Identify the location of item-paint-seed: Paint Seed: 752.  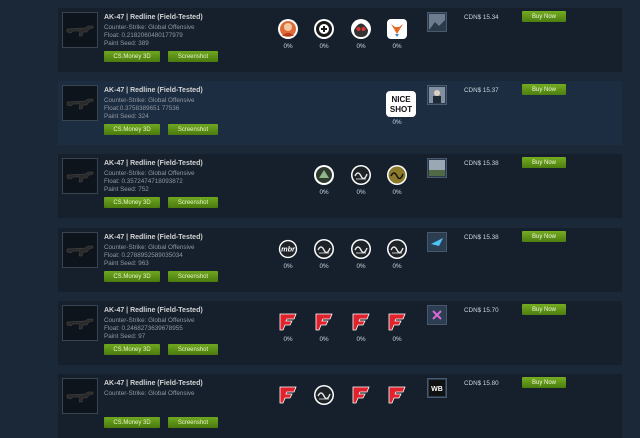
(126, 189).